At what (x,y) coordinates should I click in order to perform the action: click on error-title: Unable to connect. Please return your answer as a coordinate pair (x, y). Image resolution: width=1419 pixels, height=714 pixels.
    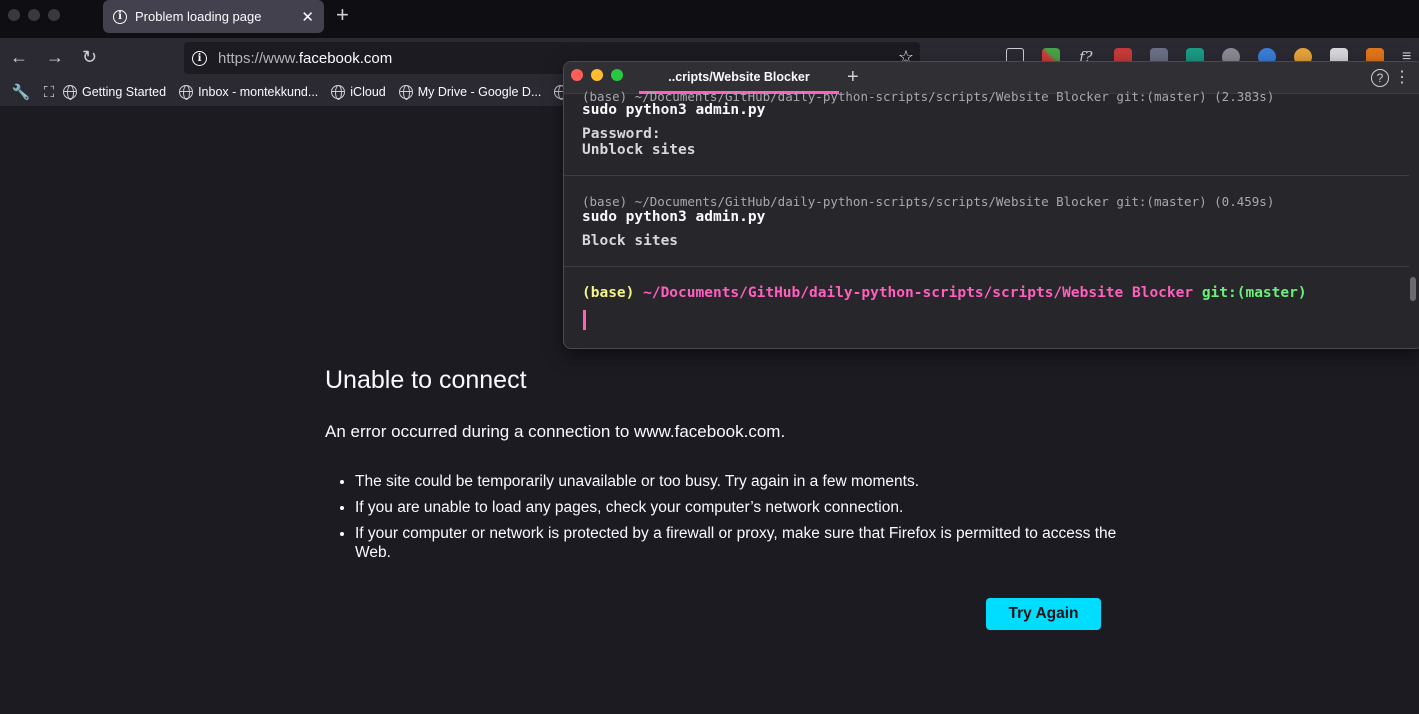
    Looking at the image, I should click on (426, 380).